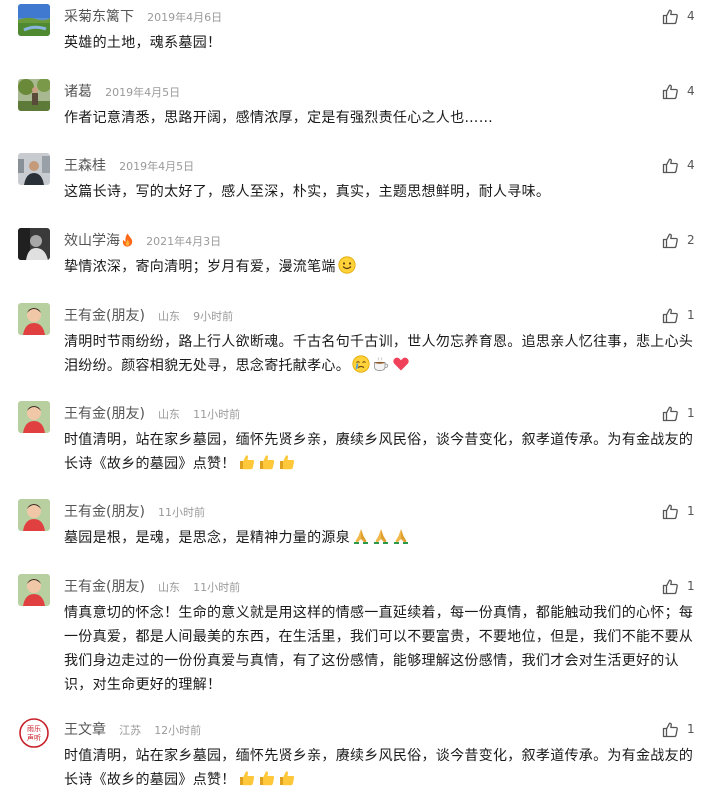 Image resolution: width=725 pixels, height=801 pixels. Describe the element at coordinates (99, 17) in the screenshot. I see `commenter-name: 采菊东篱下` at that location.